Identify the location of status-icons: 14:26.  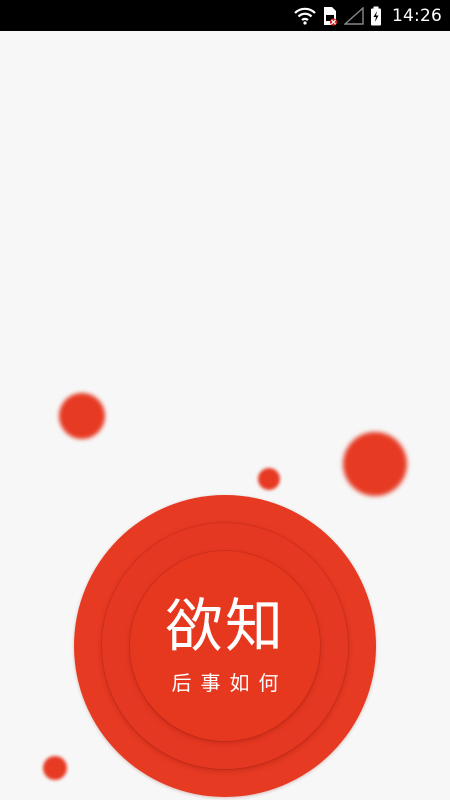
(368, 15).